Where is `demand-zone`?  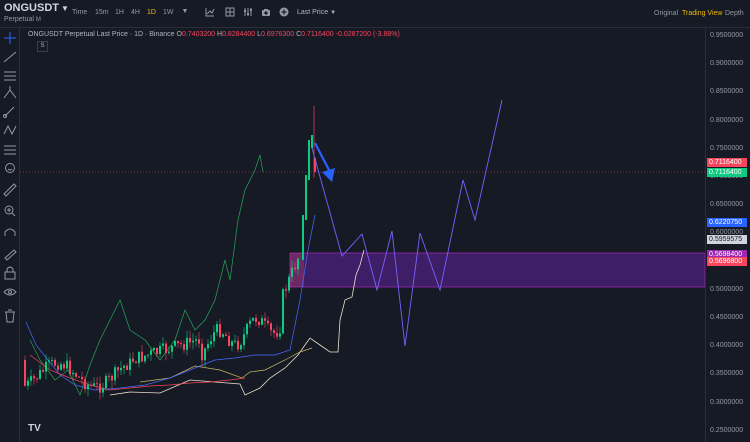
demand-zone is located at coordinates (497, 270).